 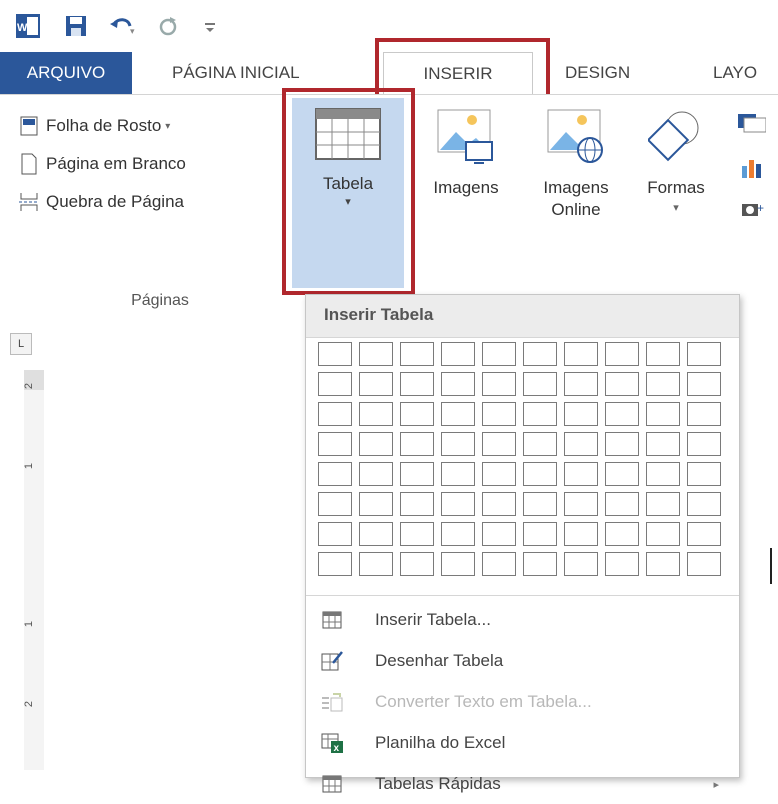 I want to click on images-button: Imagens, so click(x=466, y=183).